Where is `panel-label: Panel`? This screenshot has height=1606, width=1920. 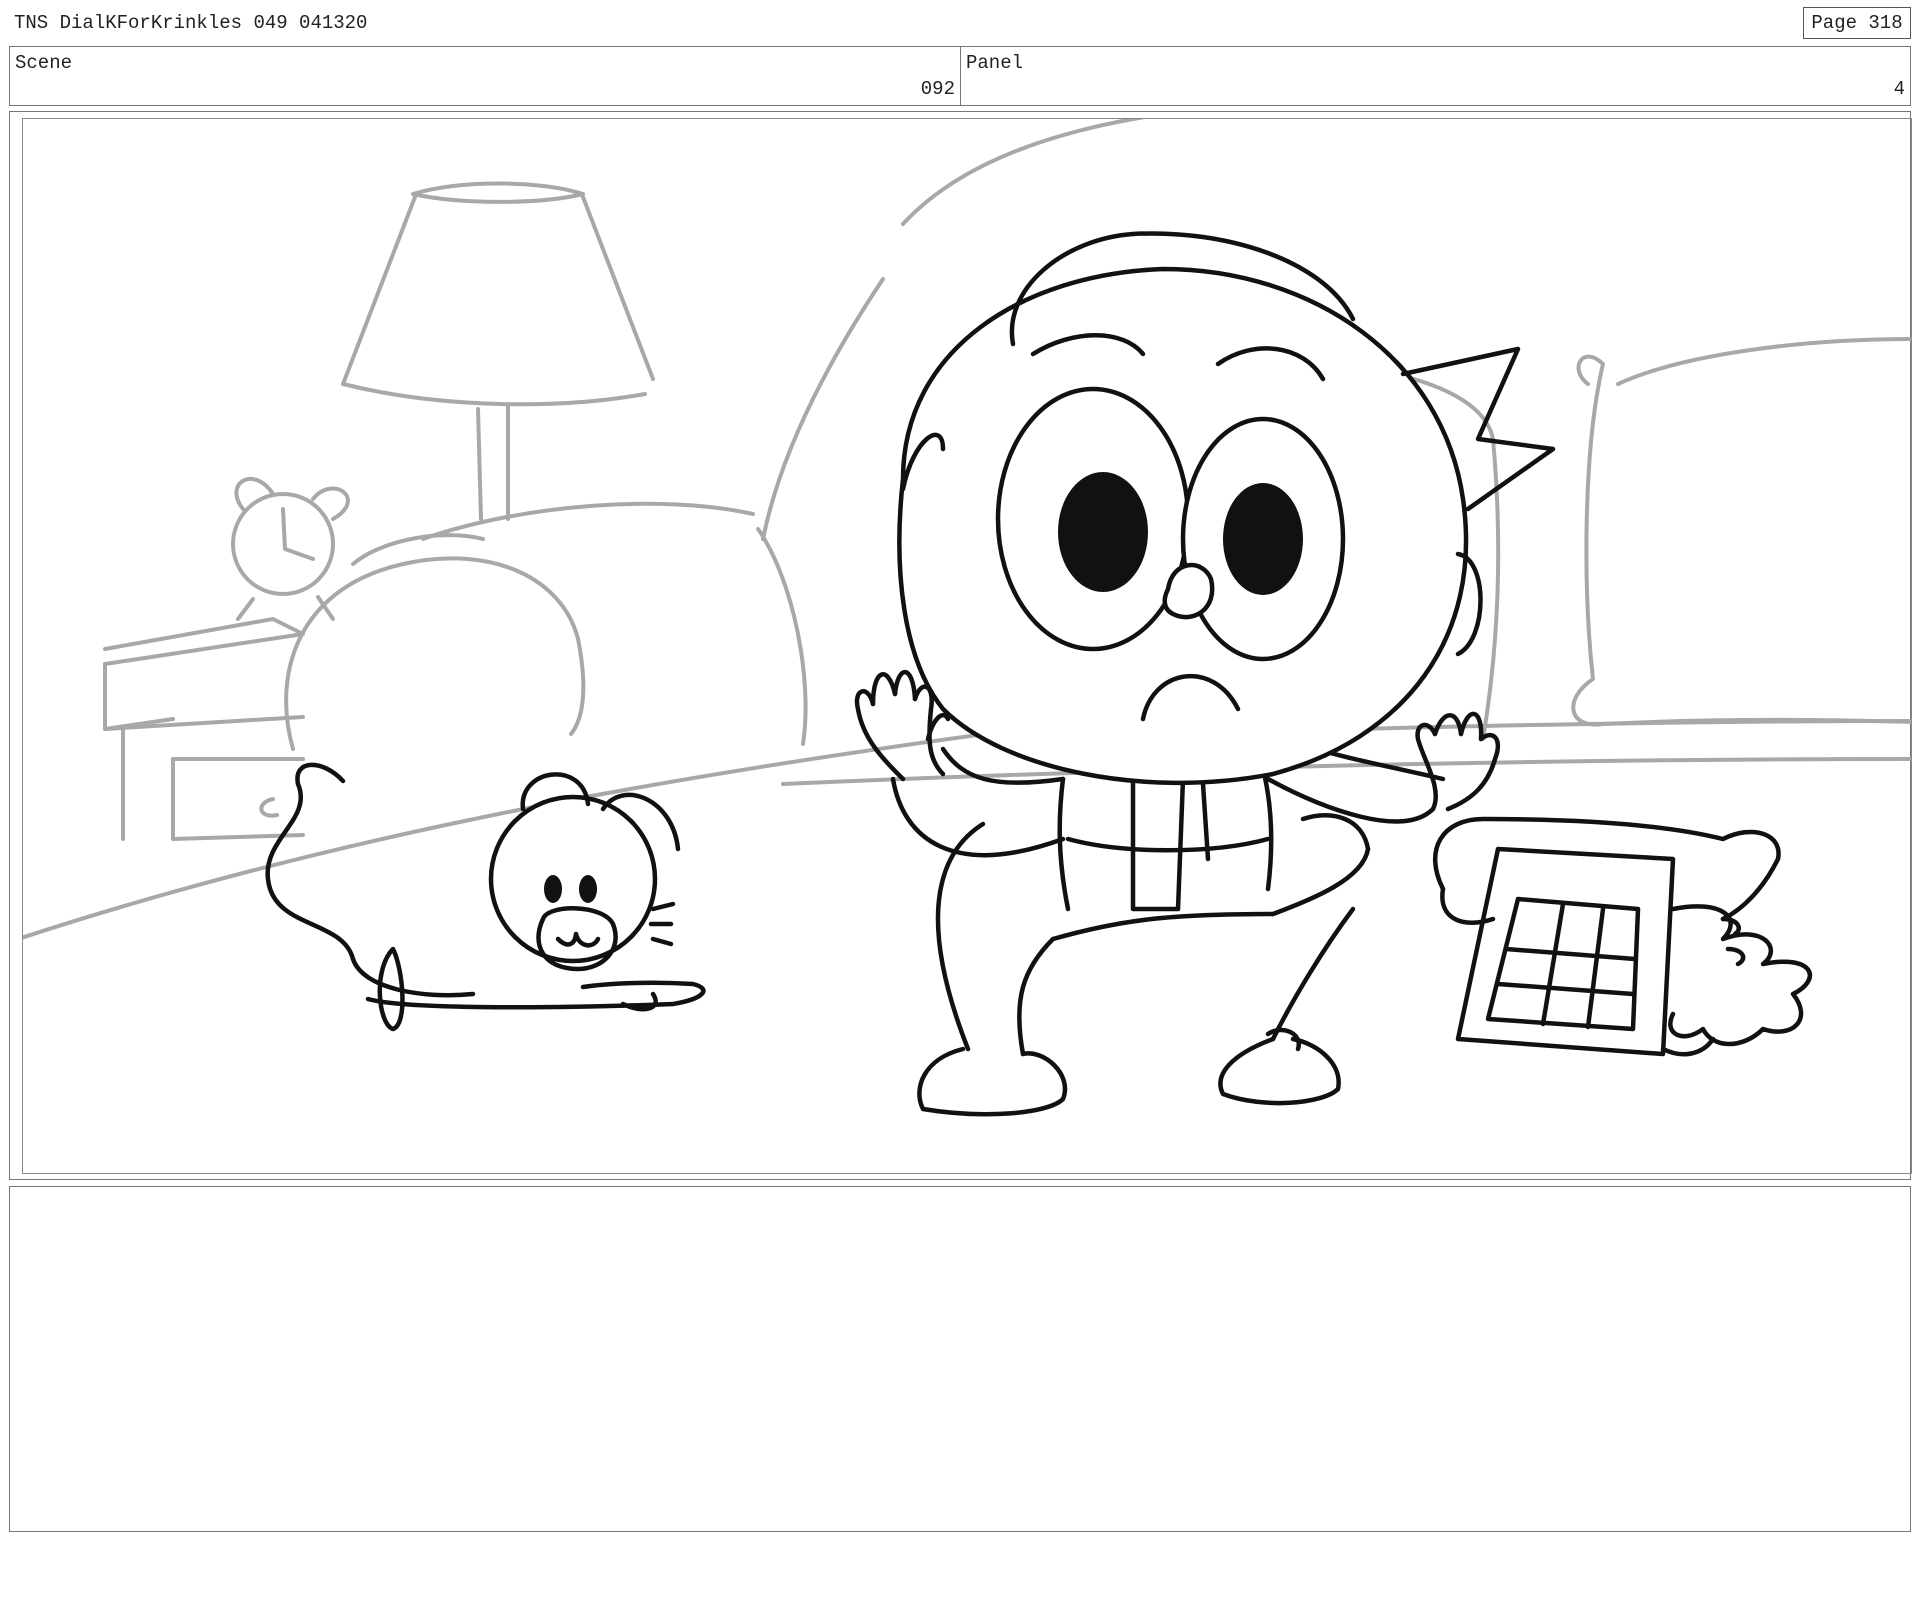 panel-label: Panel is located at coordinates (995, 63).